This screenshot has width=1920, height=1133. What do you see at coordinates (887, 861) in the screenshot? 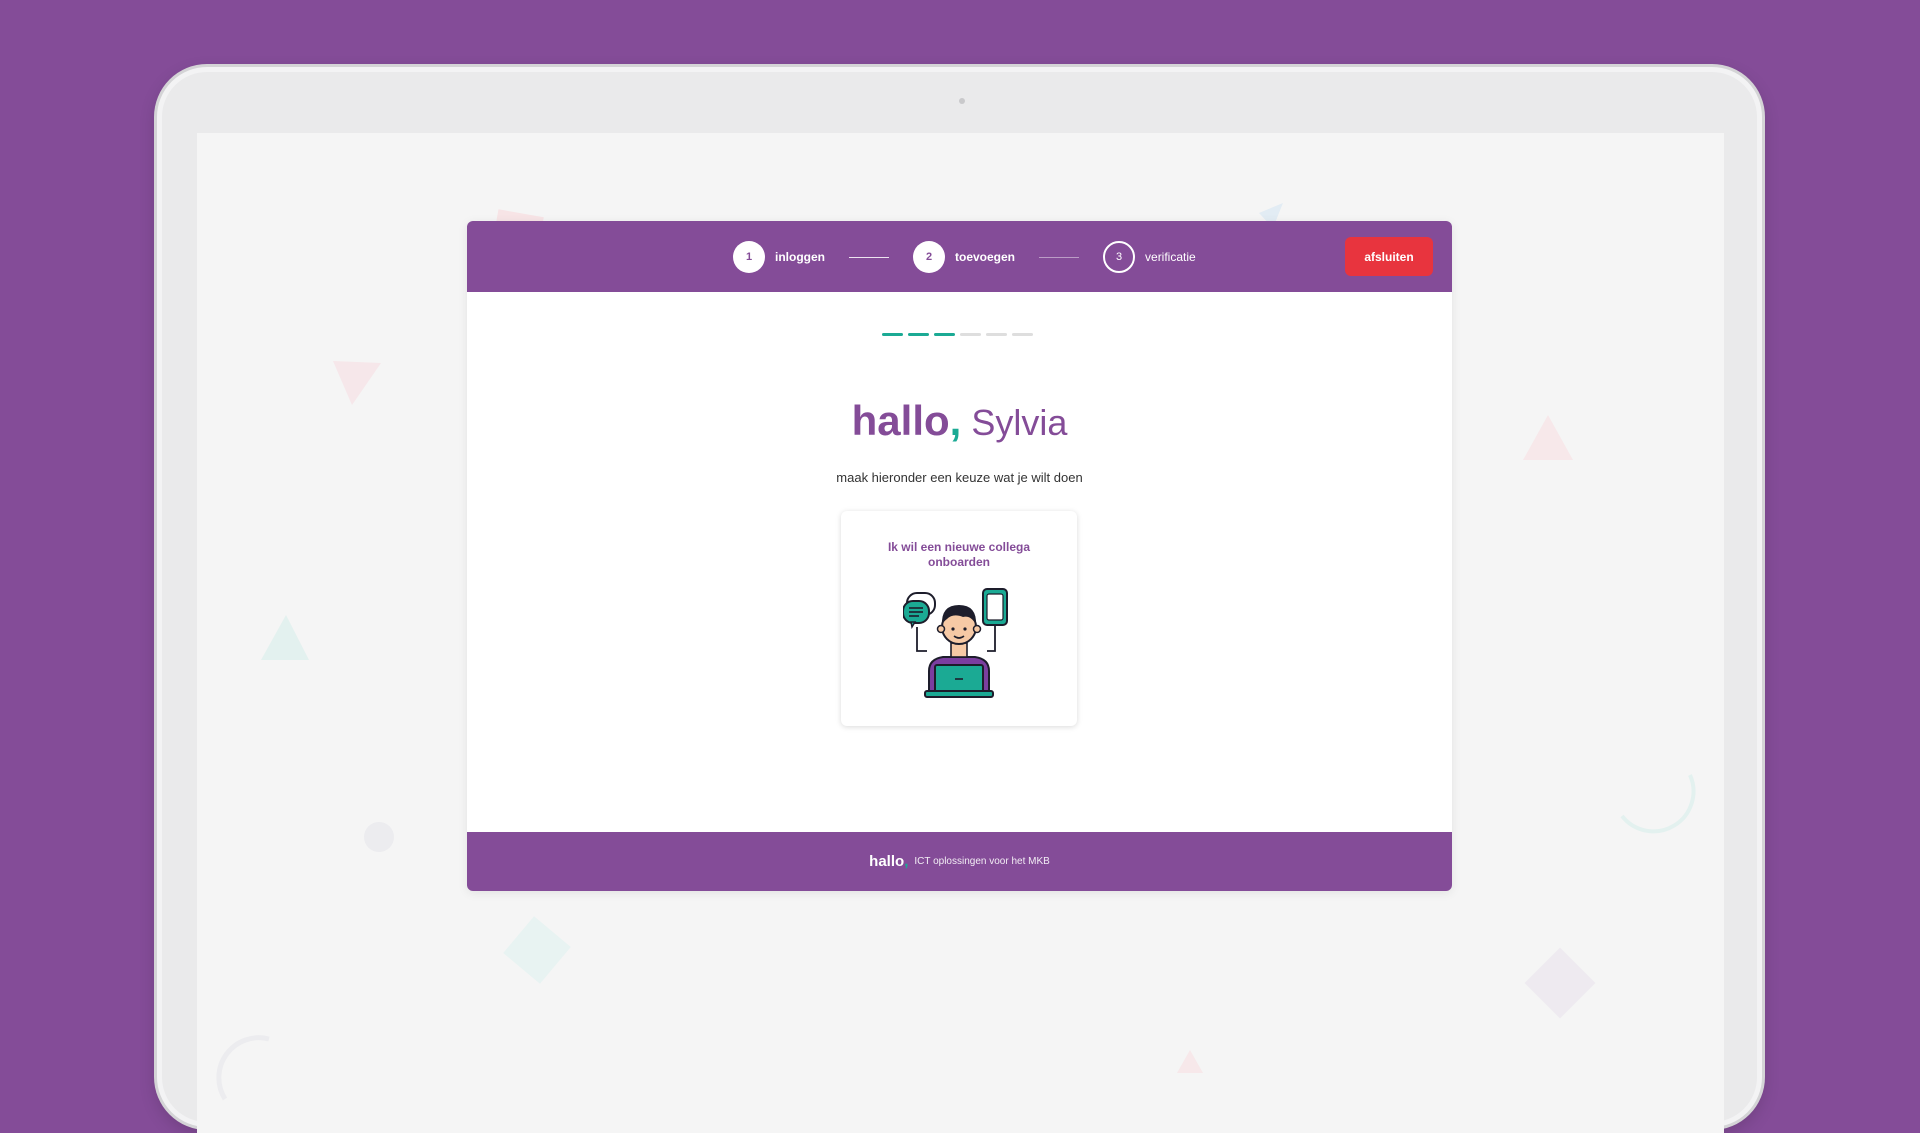
I see `footer-logo: hallo` at bounding box center [887, 861].